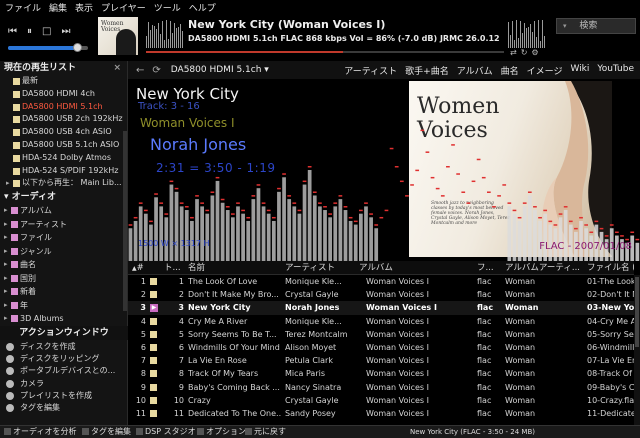 The image size is (640, 438). I want to click on library-item: ▸ 年, so click(63, 306).